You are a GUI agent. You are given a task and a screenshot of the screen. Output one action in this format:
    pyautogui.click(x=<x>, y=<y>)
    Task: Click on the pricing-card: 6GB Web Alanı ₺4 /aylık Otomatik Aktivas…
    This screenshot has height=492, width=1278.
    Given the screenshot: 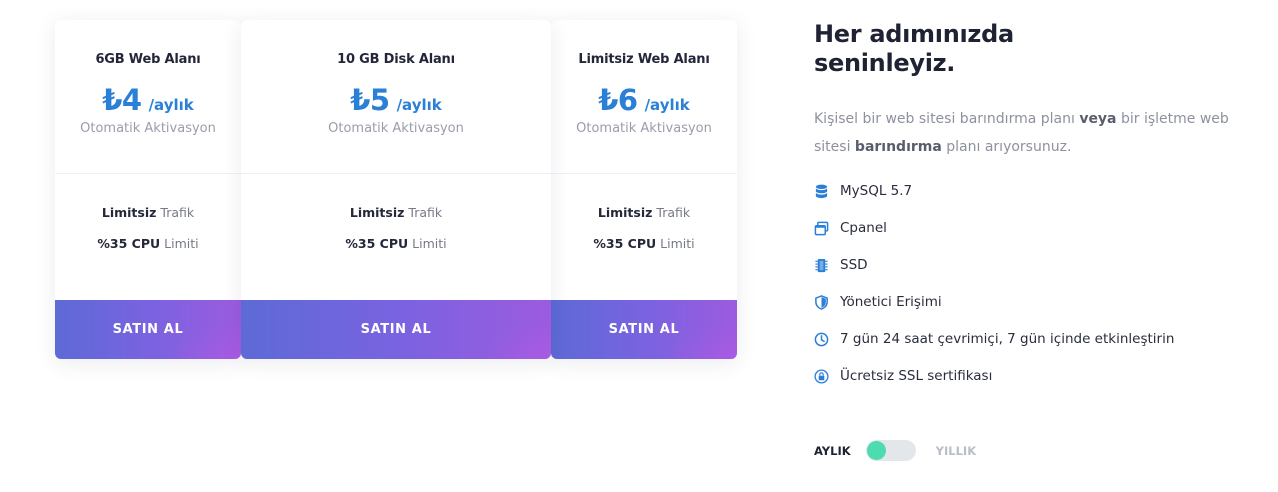 What is the action you would take?
    pyautogui.click(x=148, y=189)
    